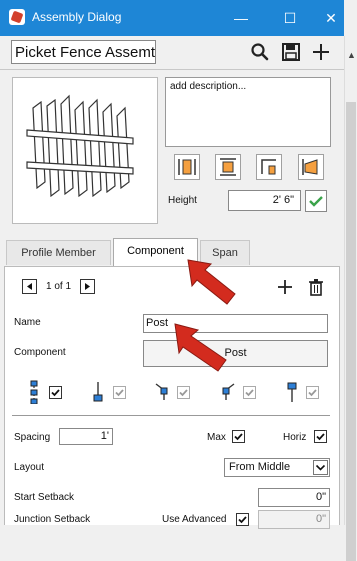 Image resolution: width=357 pixels, height=561 pixels. What do you see at coordinates (182, 200) in the screenshot?
I see `height-label: Height` at bounding box center [182, 200].